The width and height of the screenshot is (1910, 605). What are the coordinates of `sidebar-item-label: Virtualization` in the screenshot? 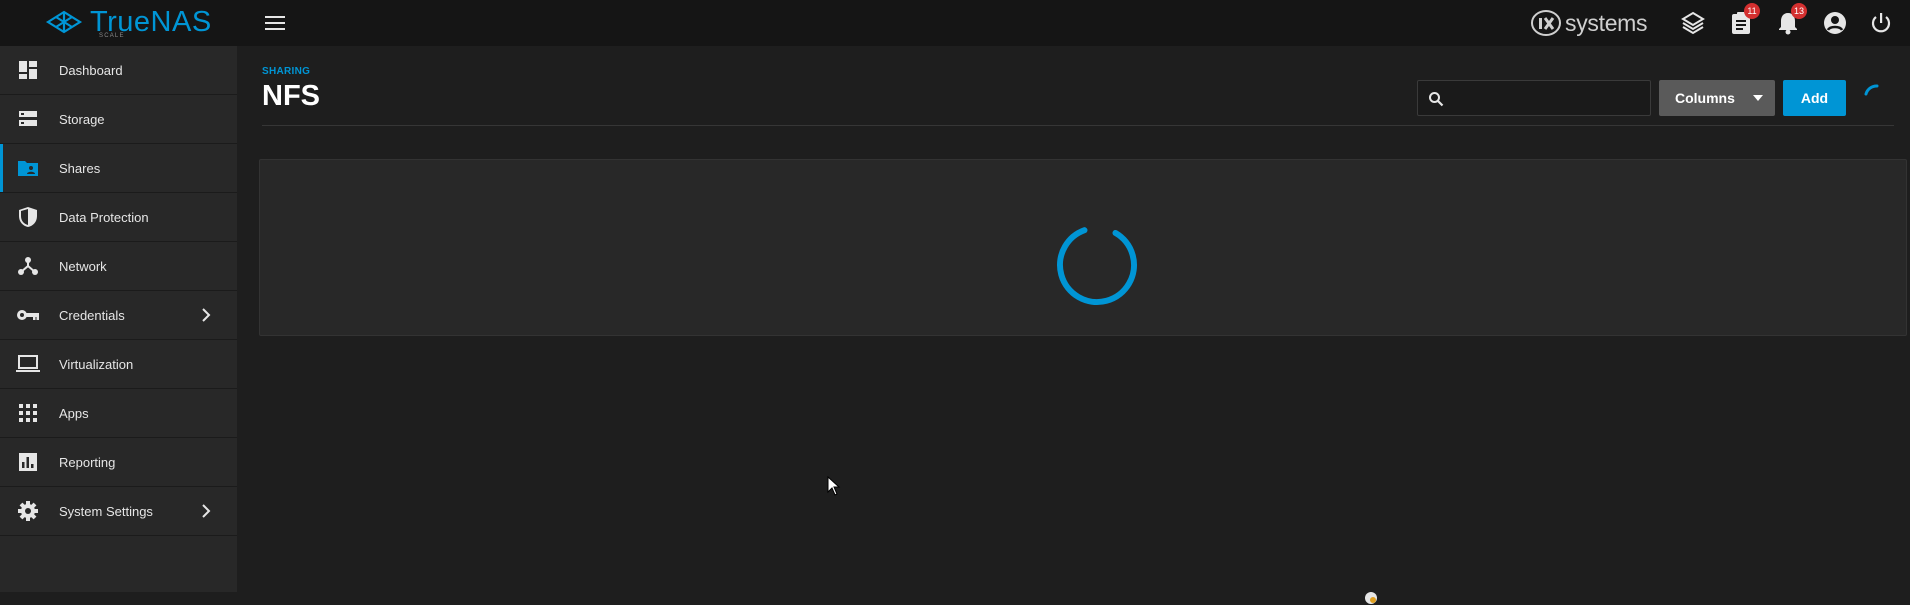 It's located at (96, 364).